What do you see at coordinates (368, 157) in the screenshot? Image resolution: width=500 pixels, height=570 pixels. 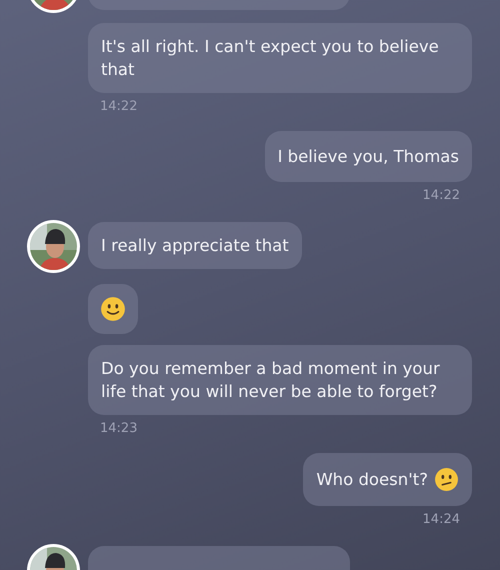 I see `message-text: I believe you, Thomas` at bounding box center [368, 157].